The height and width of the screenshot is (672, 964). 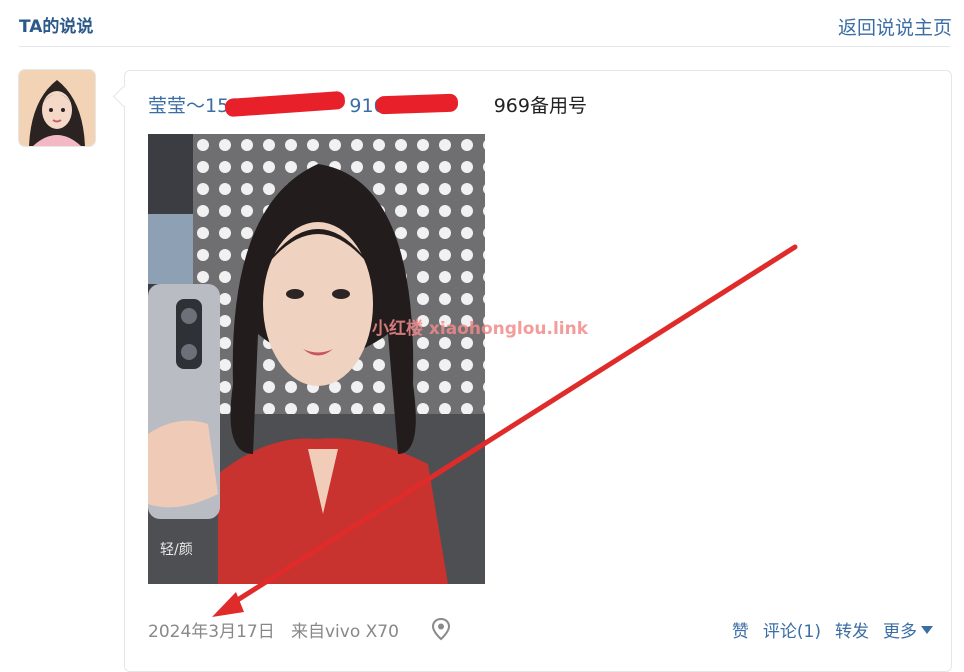 What do you see at coordinates (57, 108) in the screenshot?
I see `avatar` at bounding box center [57, 108].